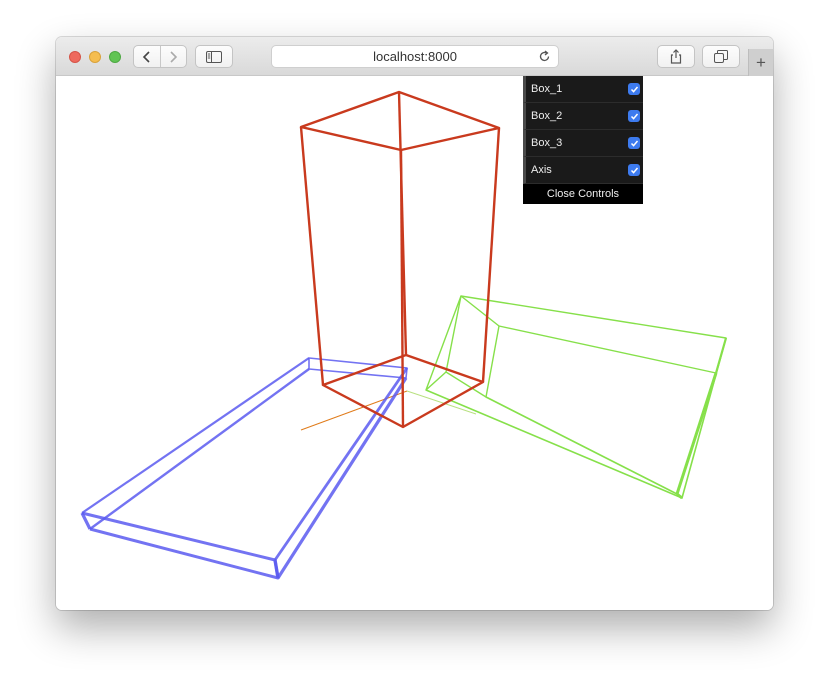  What do you see at coordinates (354, 410) in the screenshot?
I see `x-axis-line` at bounding box center [354, 410].